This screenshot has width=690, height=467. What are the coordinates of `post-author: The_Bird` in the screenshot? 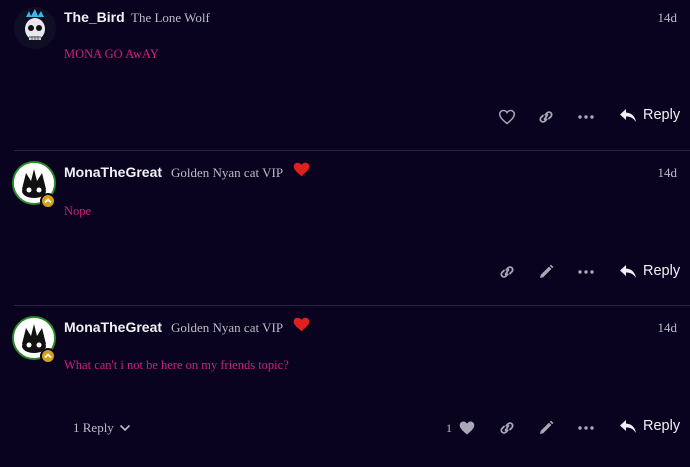 It's located at (94, 17).